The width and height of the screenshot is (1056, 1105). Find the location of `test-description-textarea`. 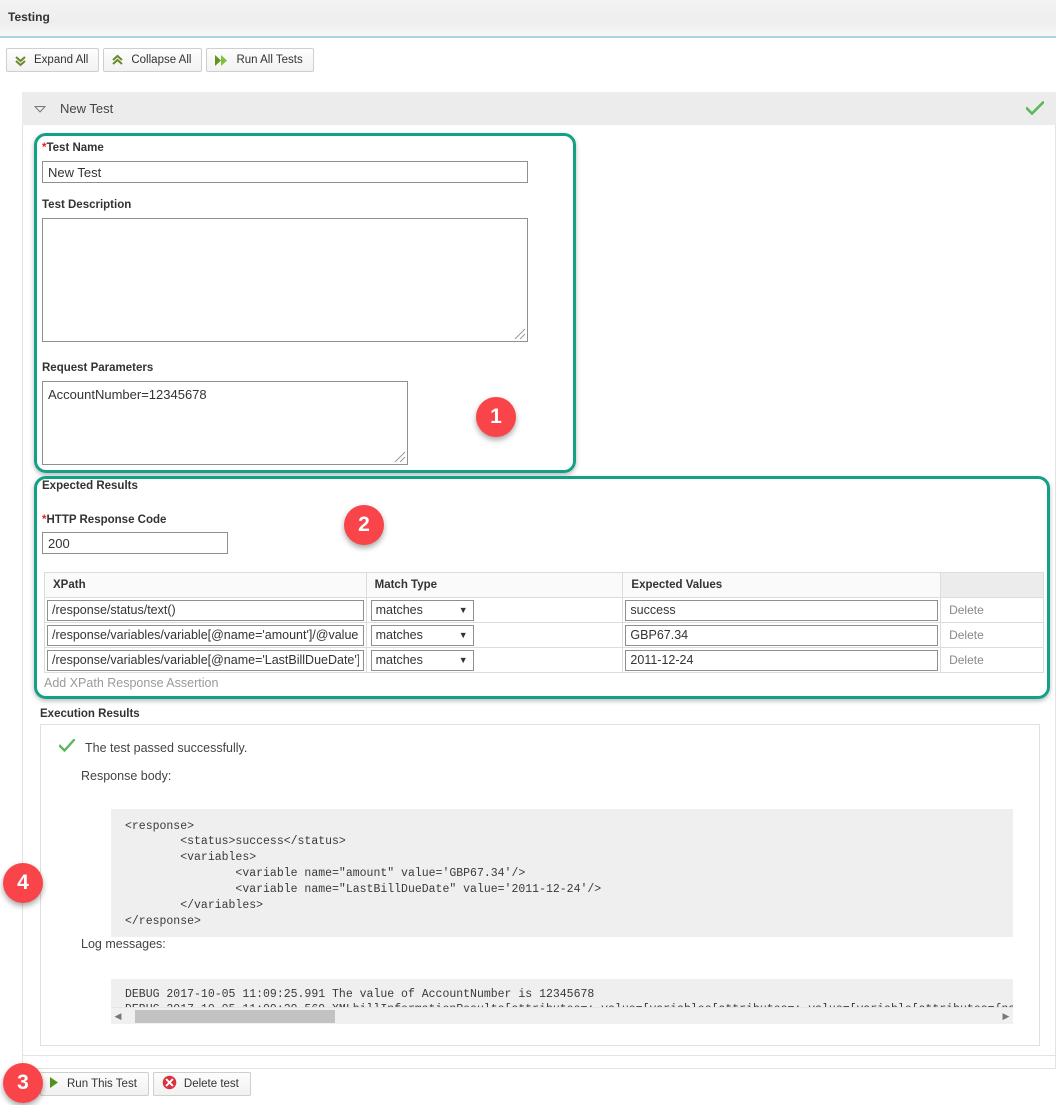

test-description-textarea is located at coordinates (285, 280).